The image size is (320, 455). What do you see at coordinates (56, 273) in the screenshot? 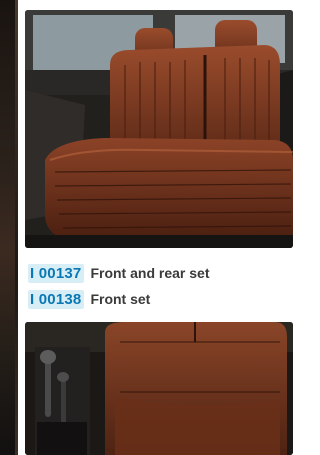
I see `product-code-badge: I 00137` at bounding box center [56, 273].